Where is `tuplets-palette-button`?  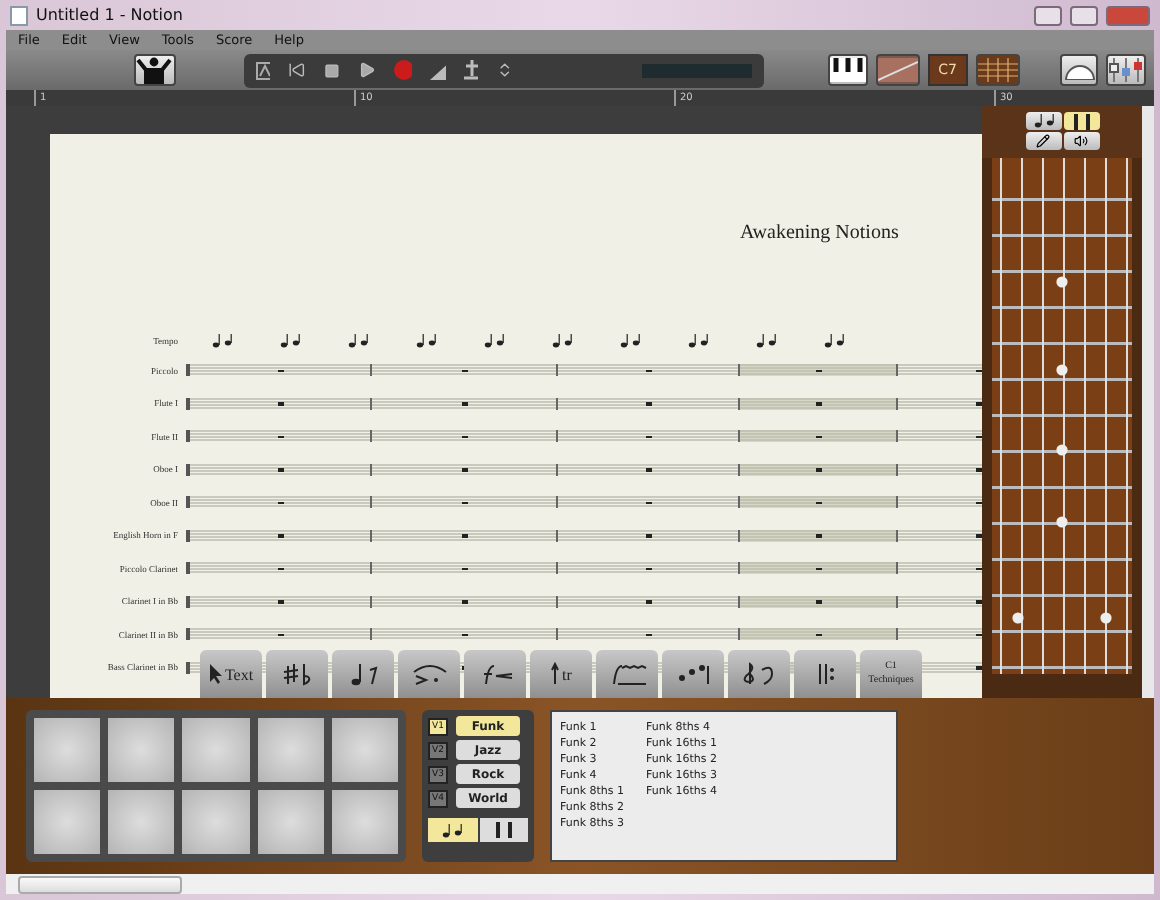 tuplets-palette-button is located at coordinates (693, 674).